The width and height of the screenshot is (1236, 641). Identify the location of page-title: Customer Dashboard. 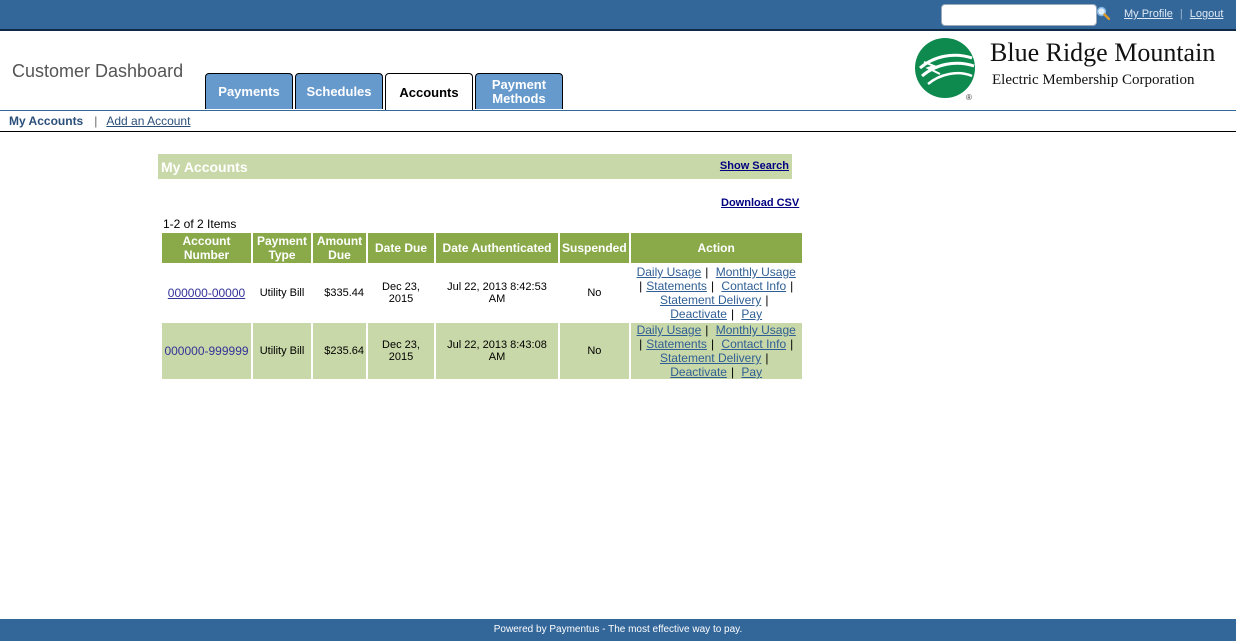
(98, 71).